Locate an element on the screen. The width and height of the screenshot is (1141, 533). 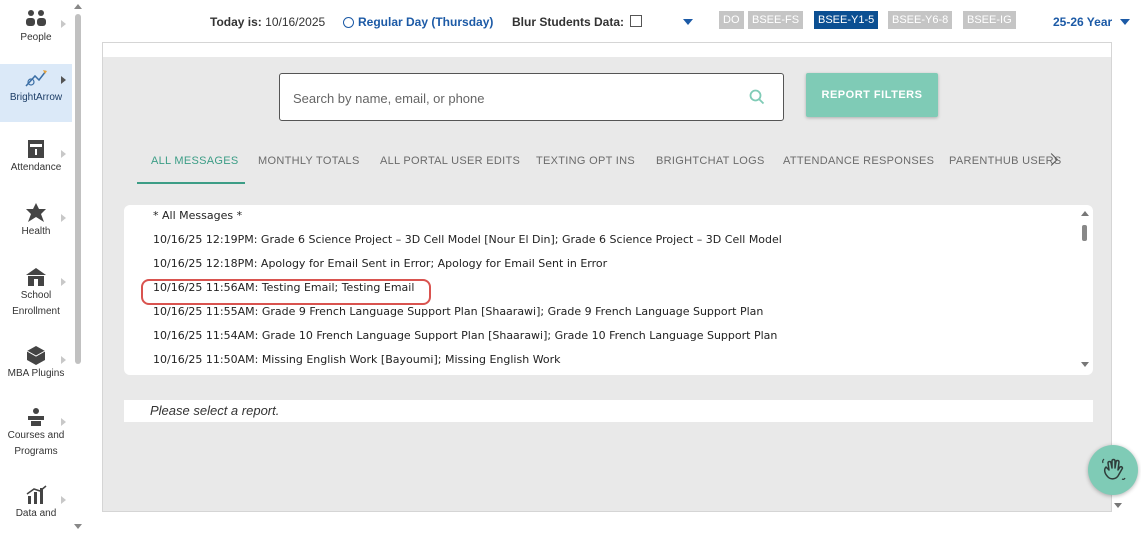
message-list-scrollbar is located at coordinates (1085, 290).